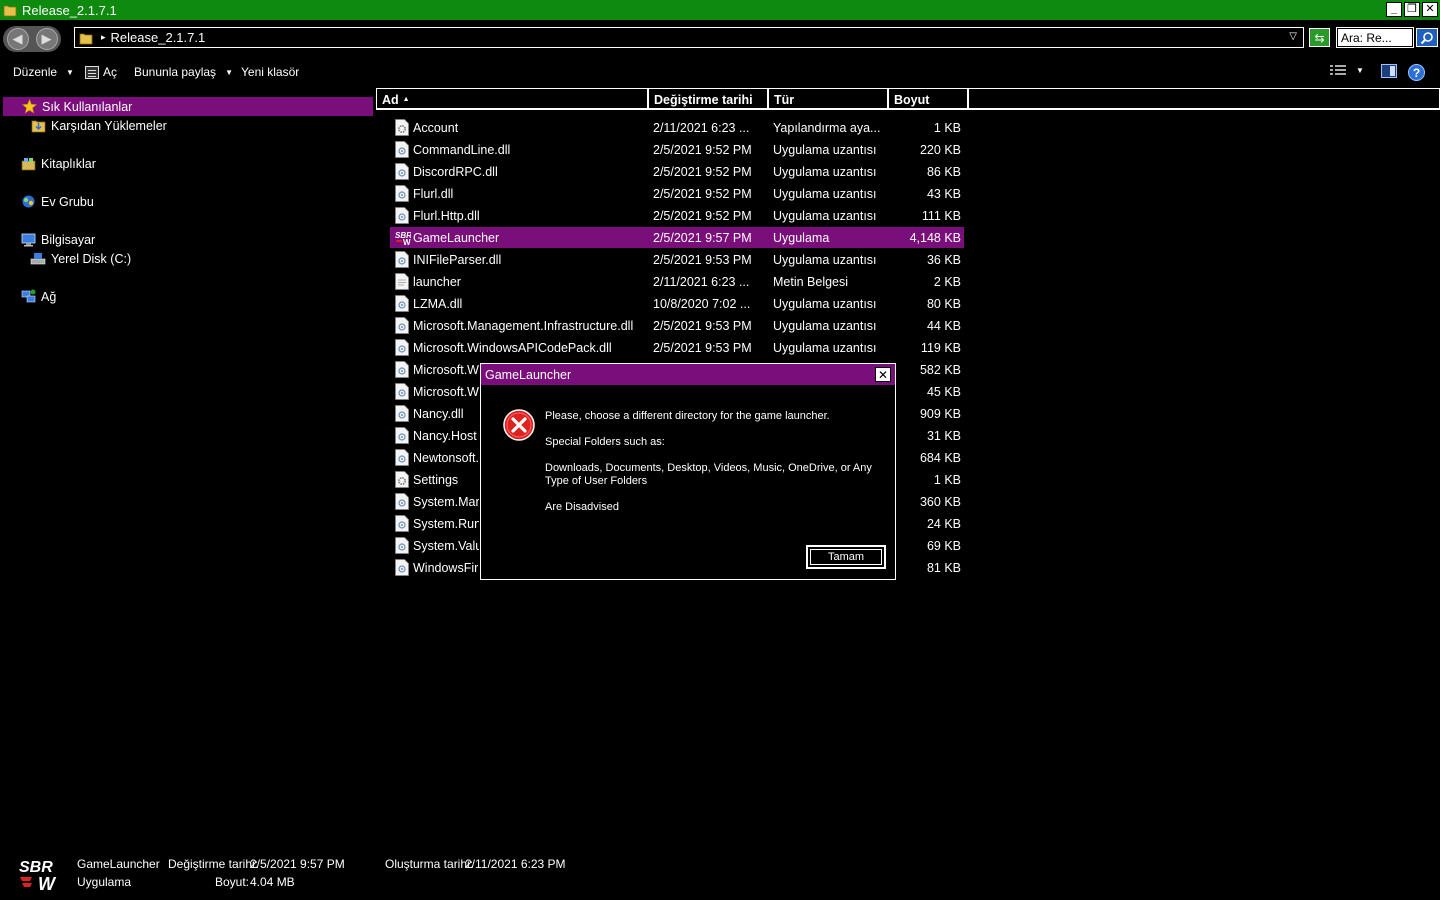  I want to click on file-size: 69 KB, so click(943, 545).